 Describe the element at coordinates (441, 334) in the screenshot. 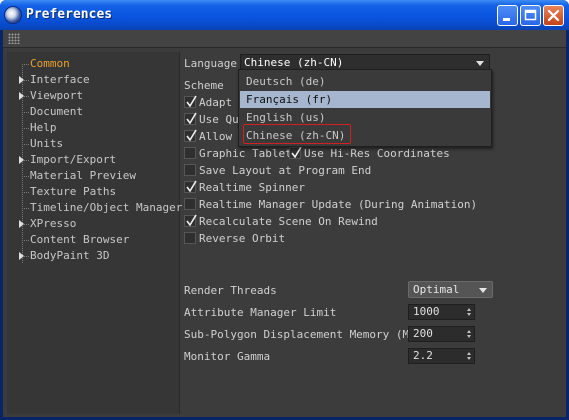

I see `subpoly-memory-field: 200` at that location.